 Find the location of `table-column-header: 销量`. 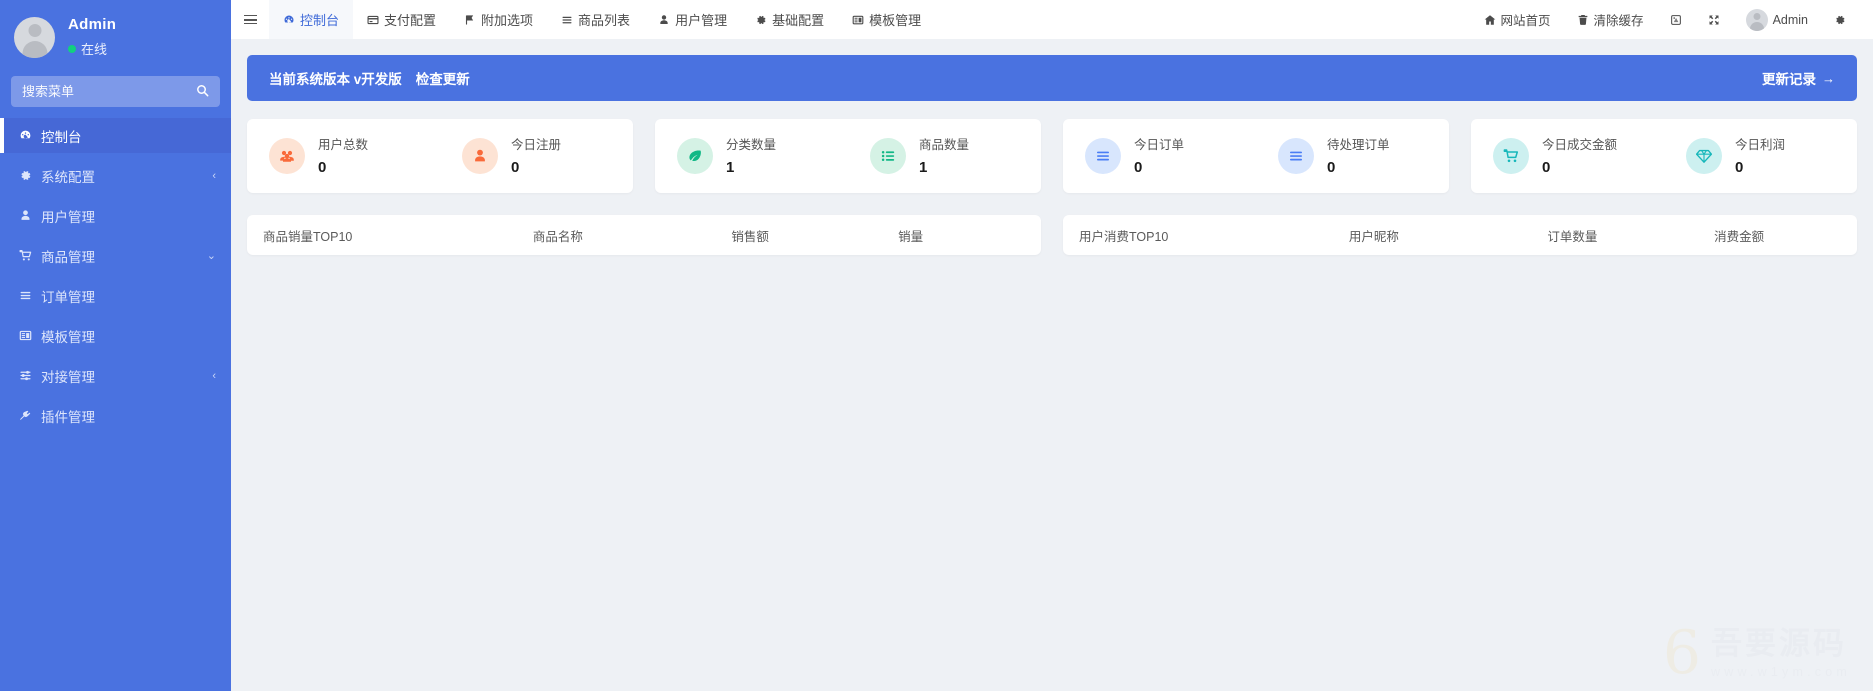

table-column-header: 销量 is located at coordinates (911, 236).